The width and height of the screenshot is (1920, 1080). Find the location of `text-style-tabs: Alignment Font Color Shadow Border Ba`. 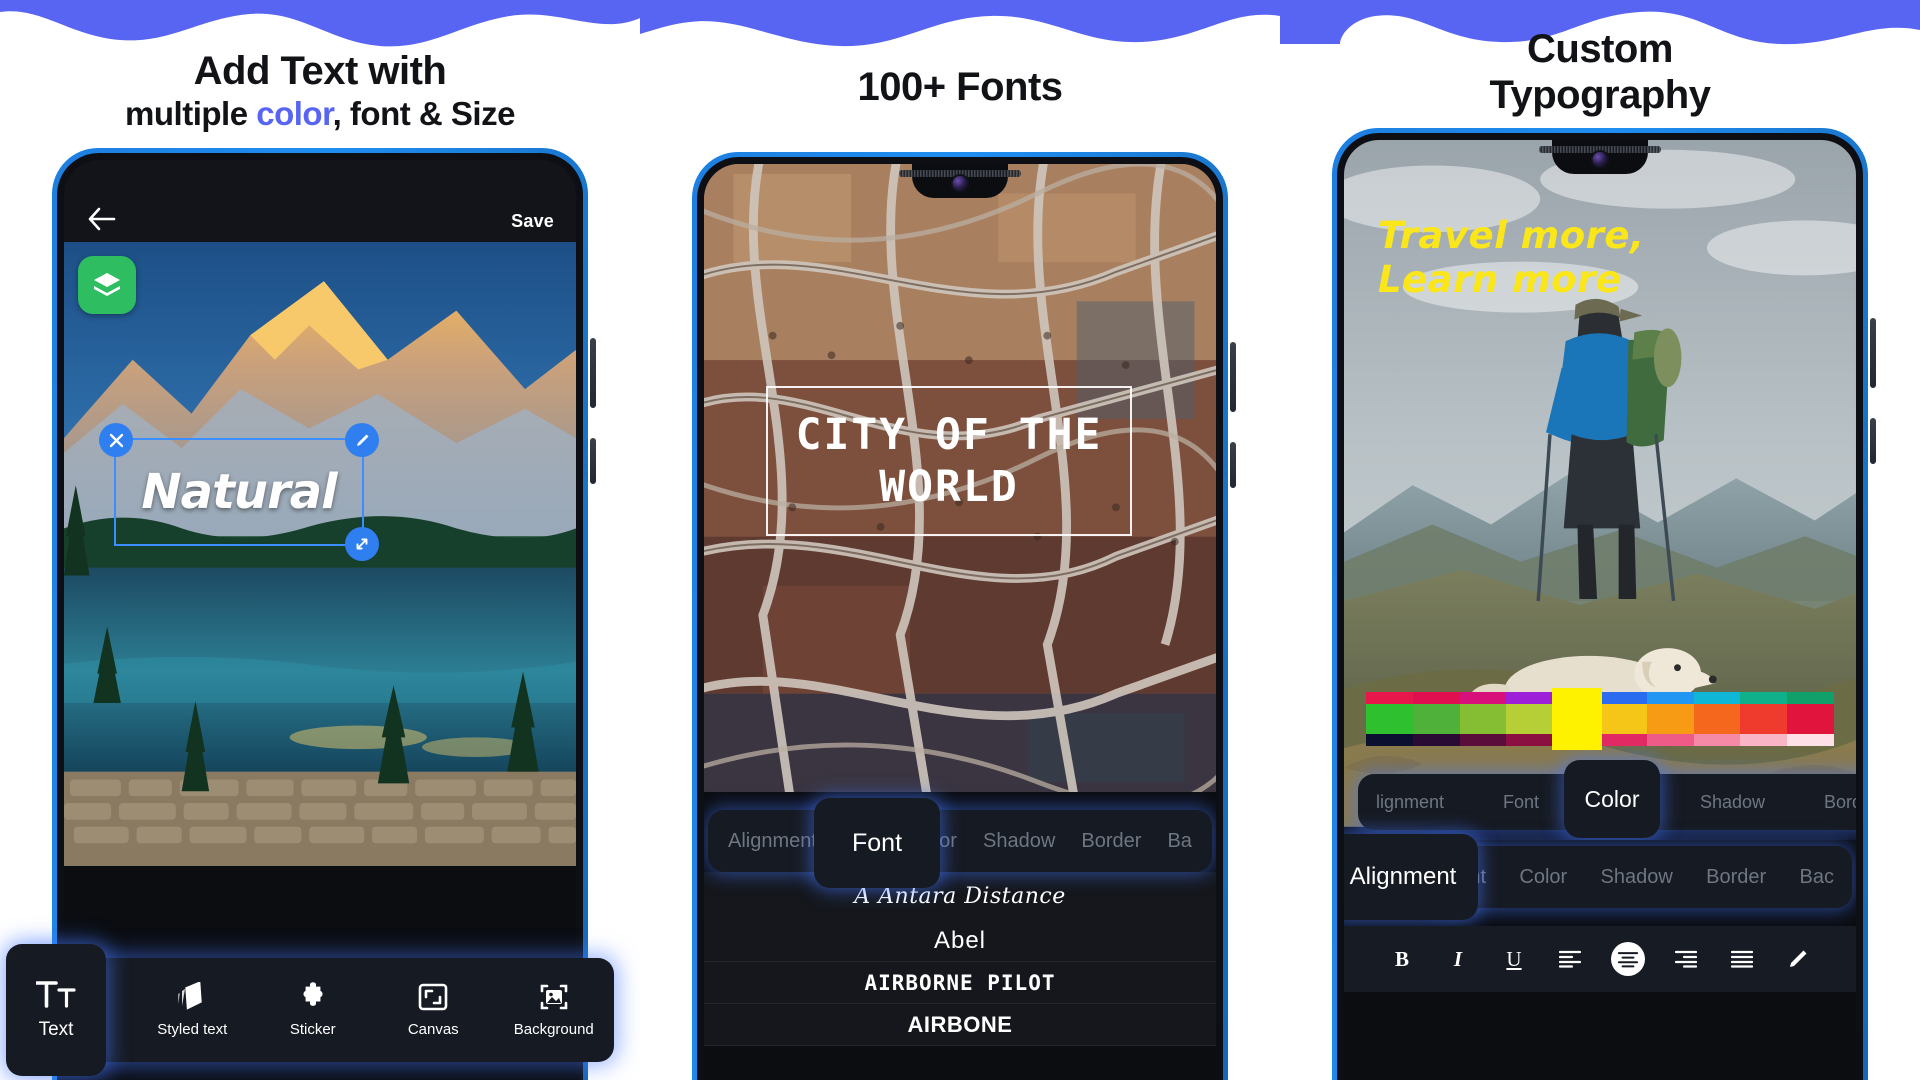

text-style-tabs: Alignment Font Color Shadow Border Ba is located at coordinates (960, 841).